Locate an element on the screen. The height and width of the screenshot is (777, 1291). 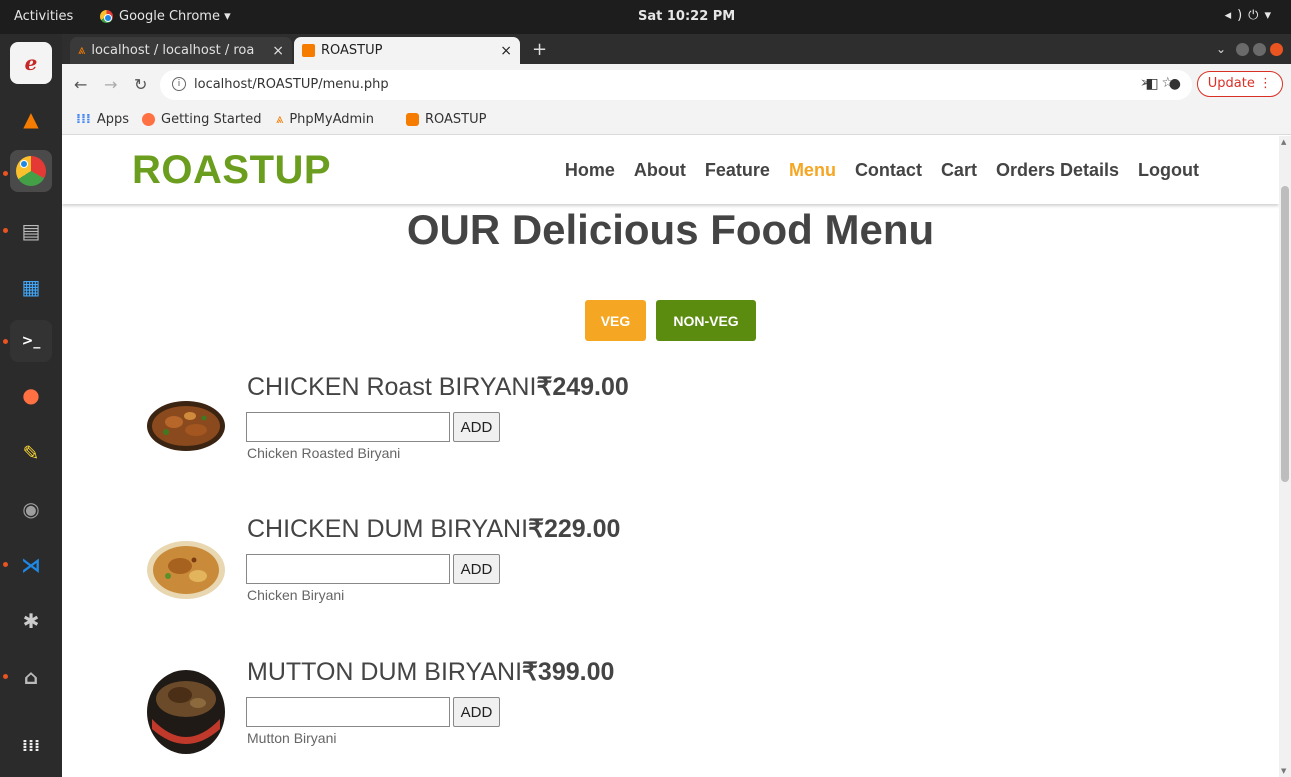
window-controls: ⌄ is located at coordinates (1249, 49).